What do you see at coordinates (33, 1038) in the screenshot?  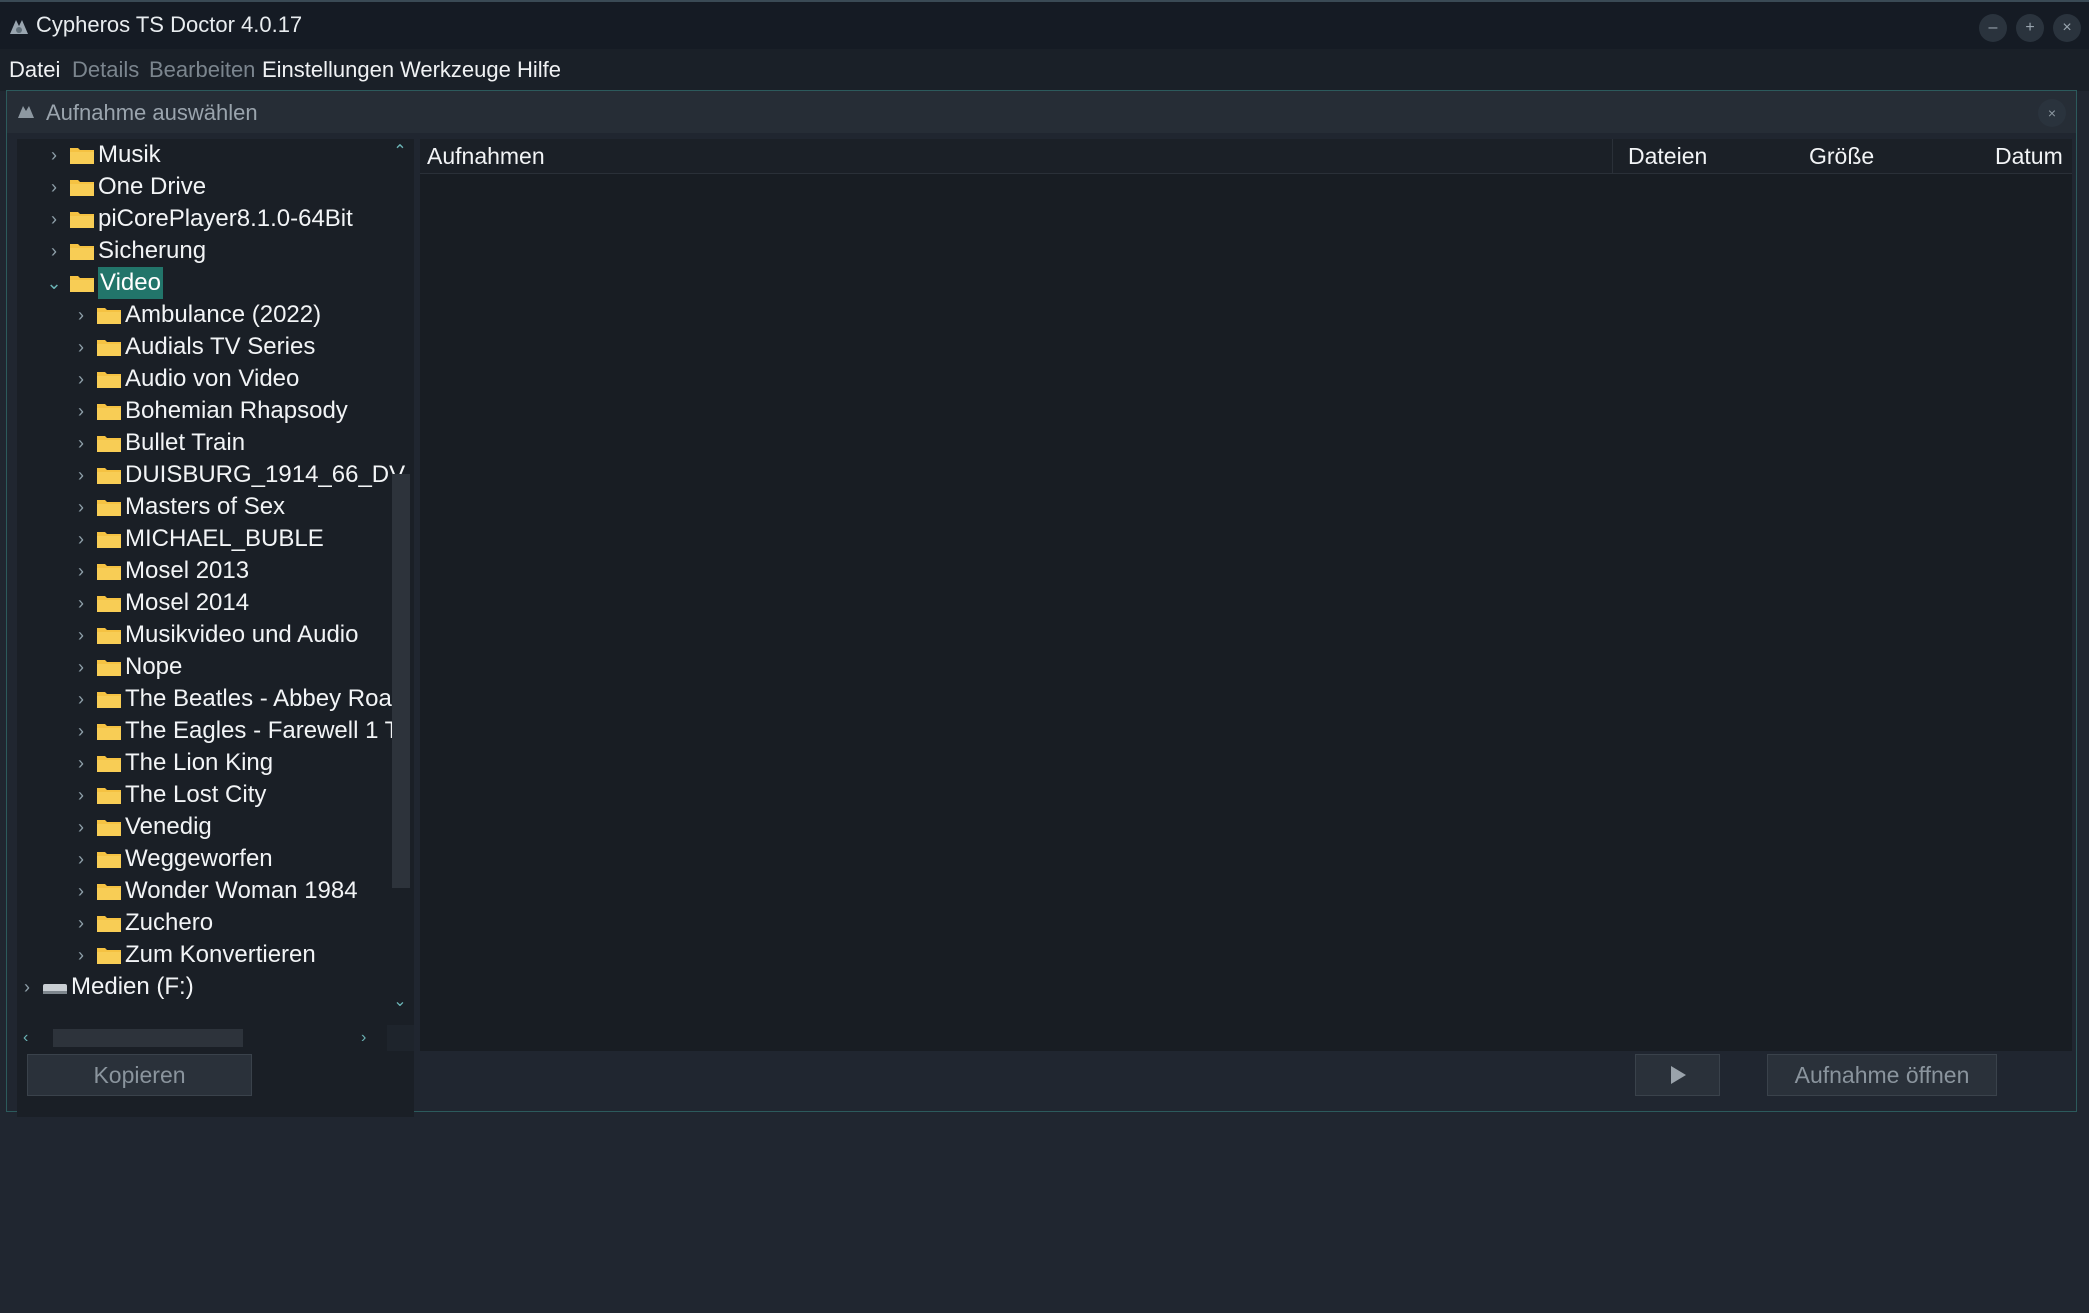 I see `scroll-left-icon: ‹` at bounding box center [33, 1038].